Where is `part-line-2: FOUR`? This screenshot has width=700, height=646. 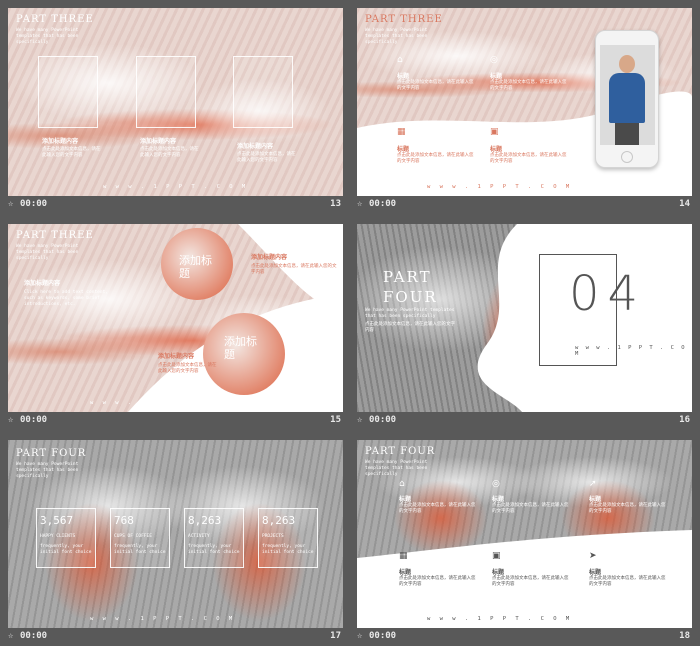
part-line-2: FOUR is located at coordinates (410, 297).